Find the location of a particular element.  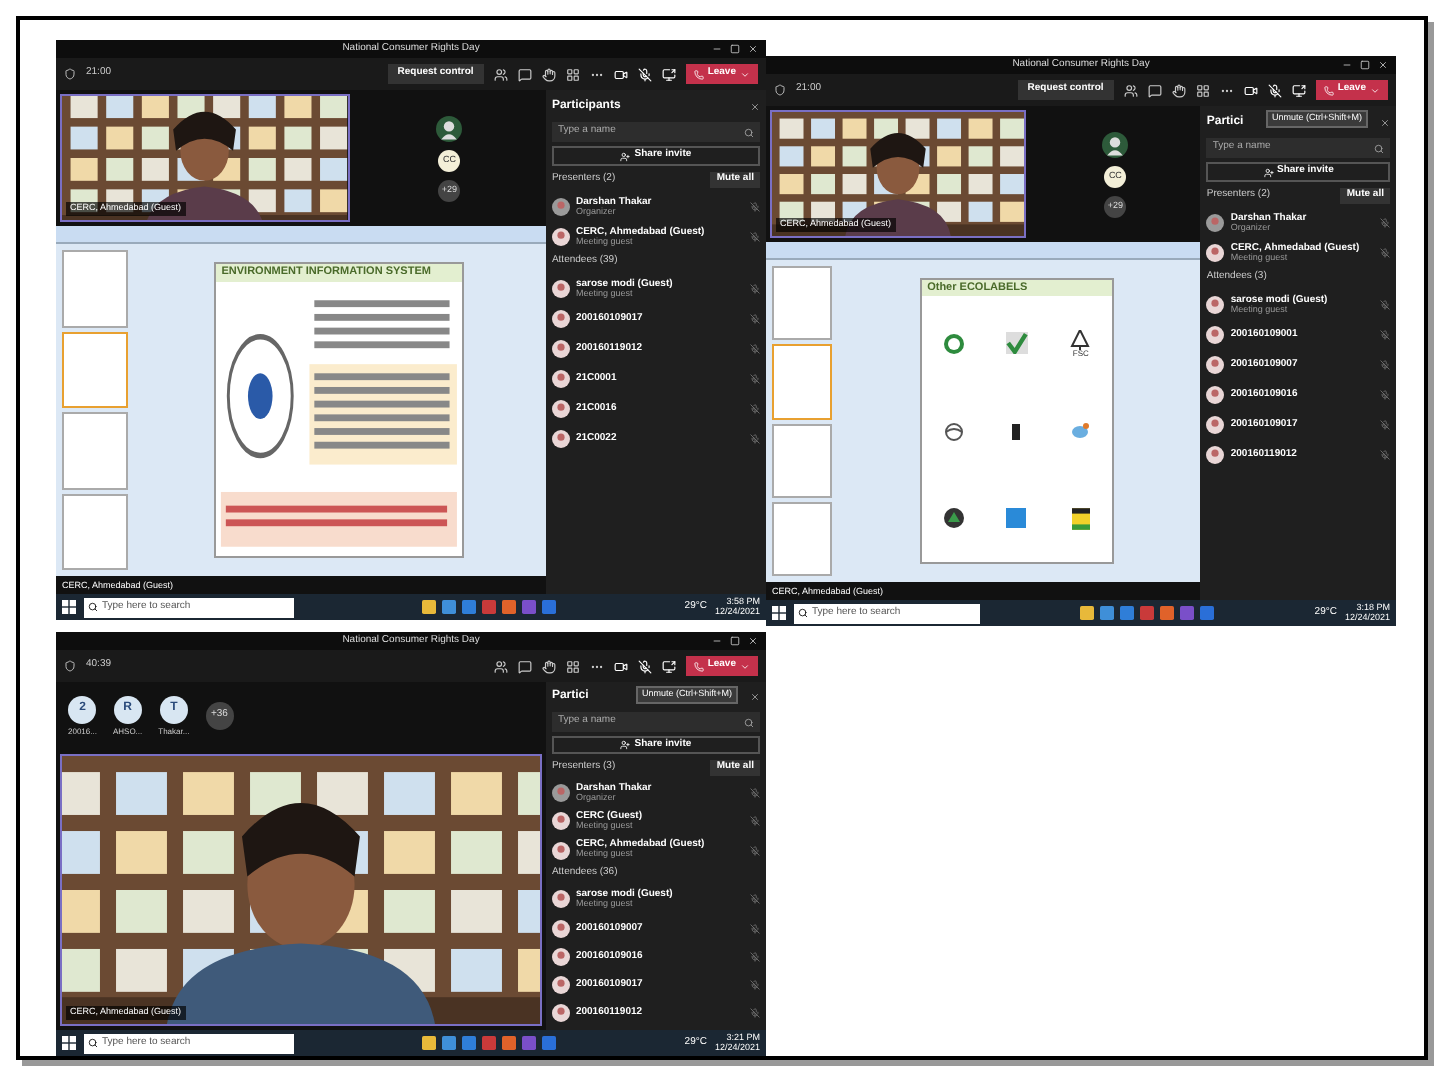

profile-avatar-icon is located at coordinates (1115, 144).